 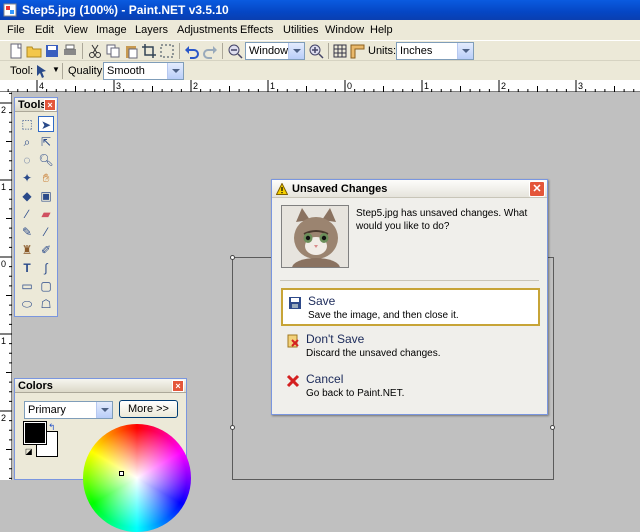 What do you see at coordinates (113, 51) in the screenshot?
I see `copy-icon` at bounding box center [113, 51].